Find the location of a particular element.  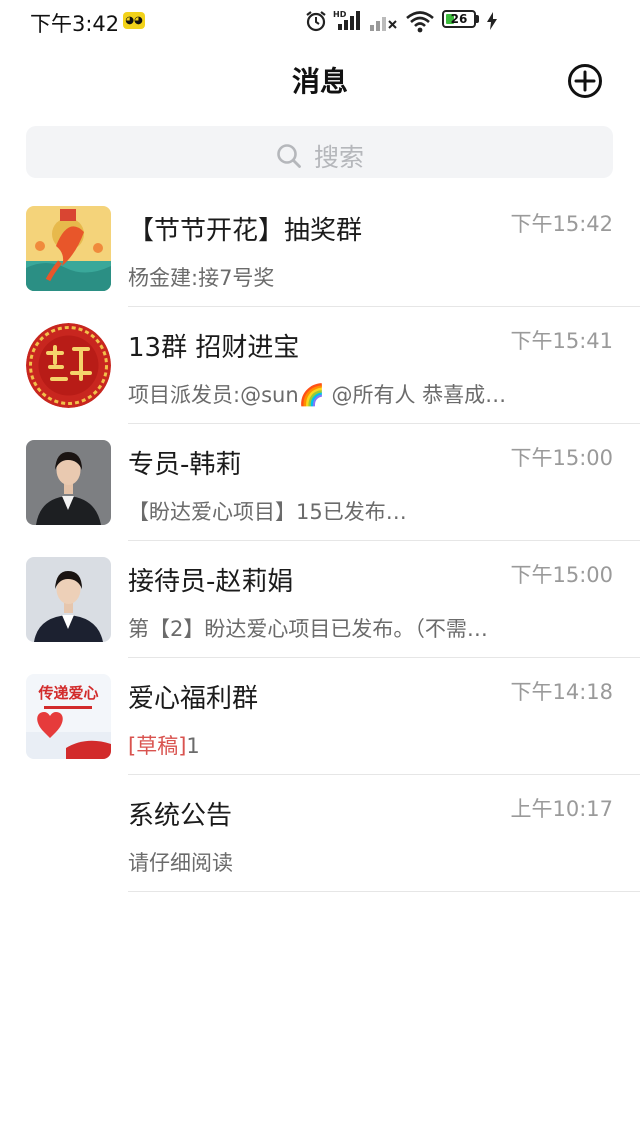

conversation-name: 【节节开花】抽奖群 is located at coordinates (245, 231).